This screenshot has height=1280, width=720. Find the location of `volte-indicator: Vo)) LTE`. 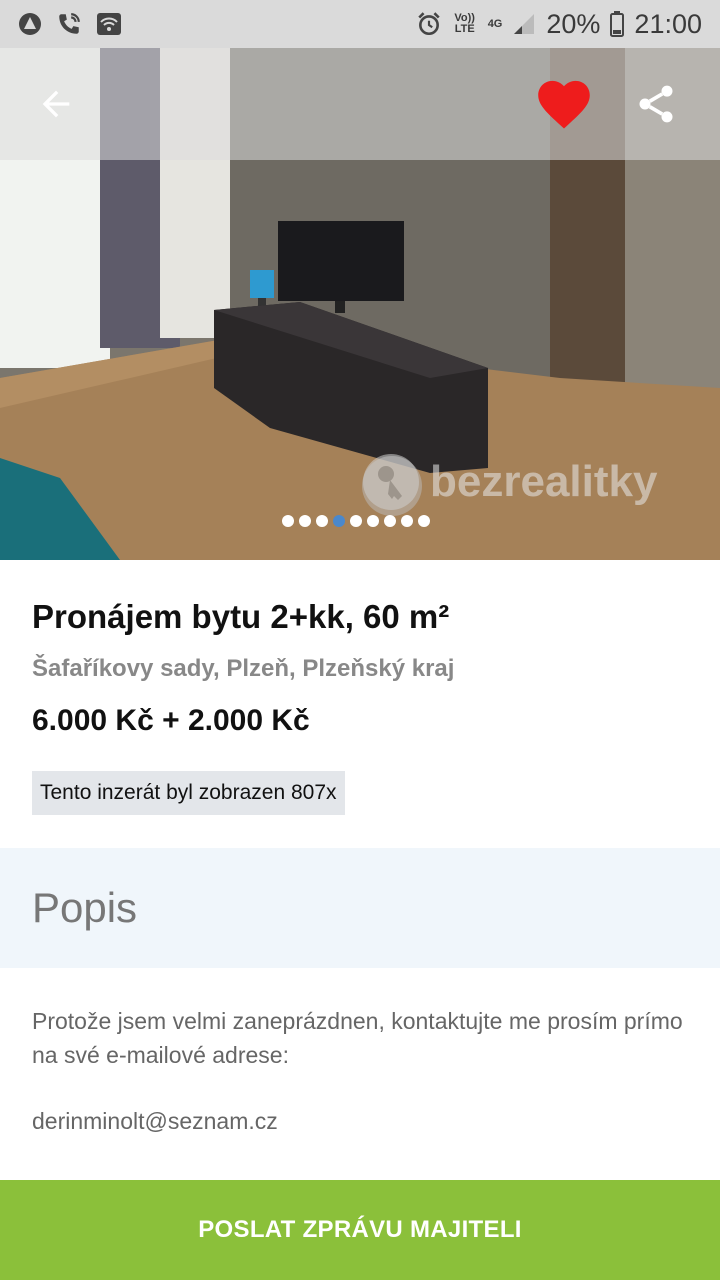

volte-indicator: Vo)) LTE is located at coordinates (464, 23).